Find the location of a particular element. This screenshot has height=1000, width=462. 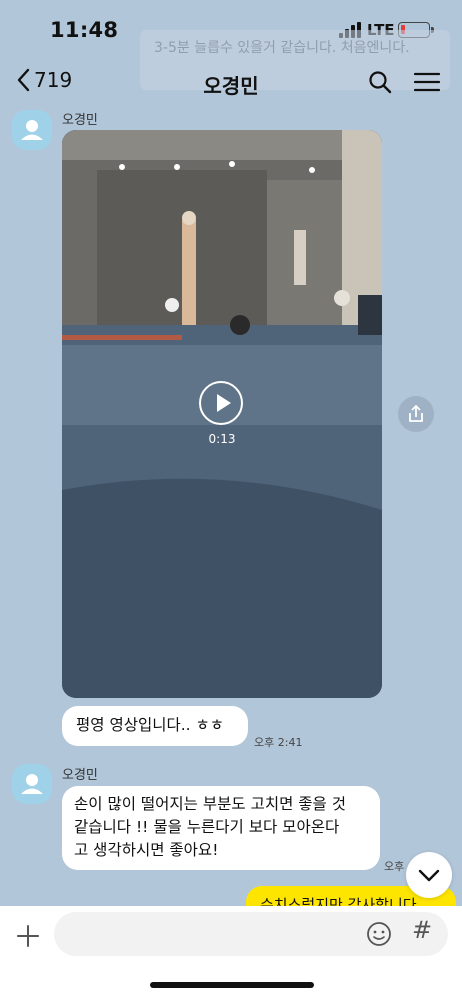

search-icon is located at coordinates (380, 82).